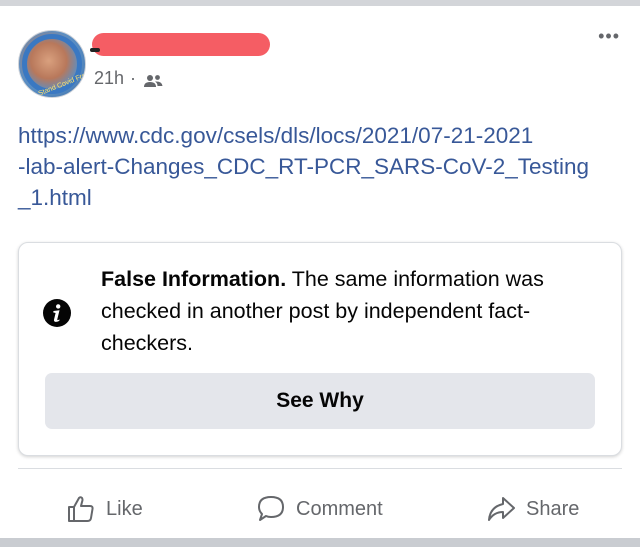 The image size is (640, 547). I want to click on redaction-edge-mark, so click(95, 50).